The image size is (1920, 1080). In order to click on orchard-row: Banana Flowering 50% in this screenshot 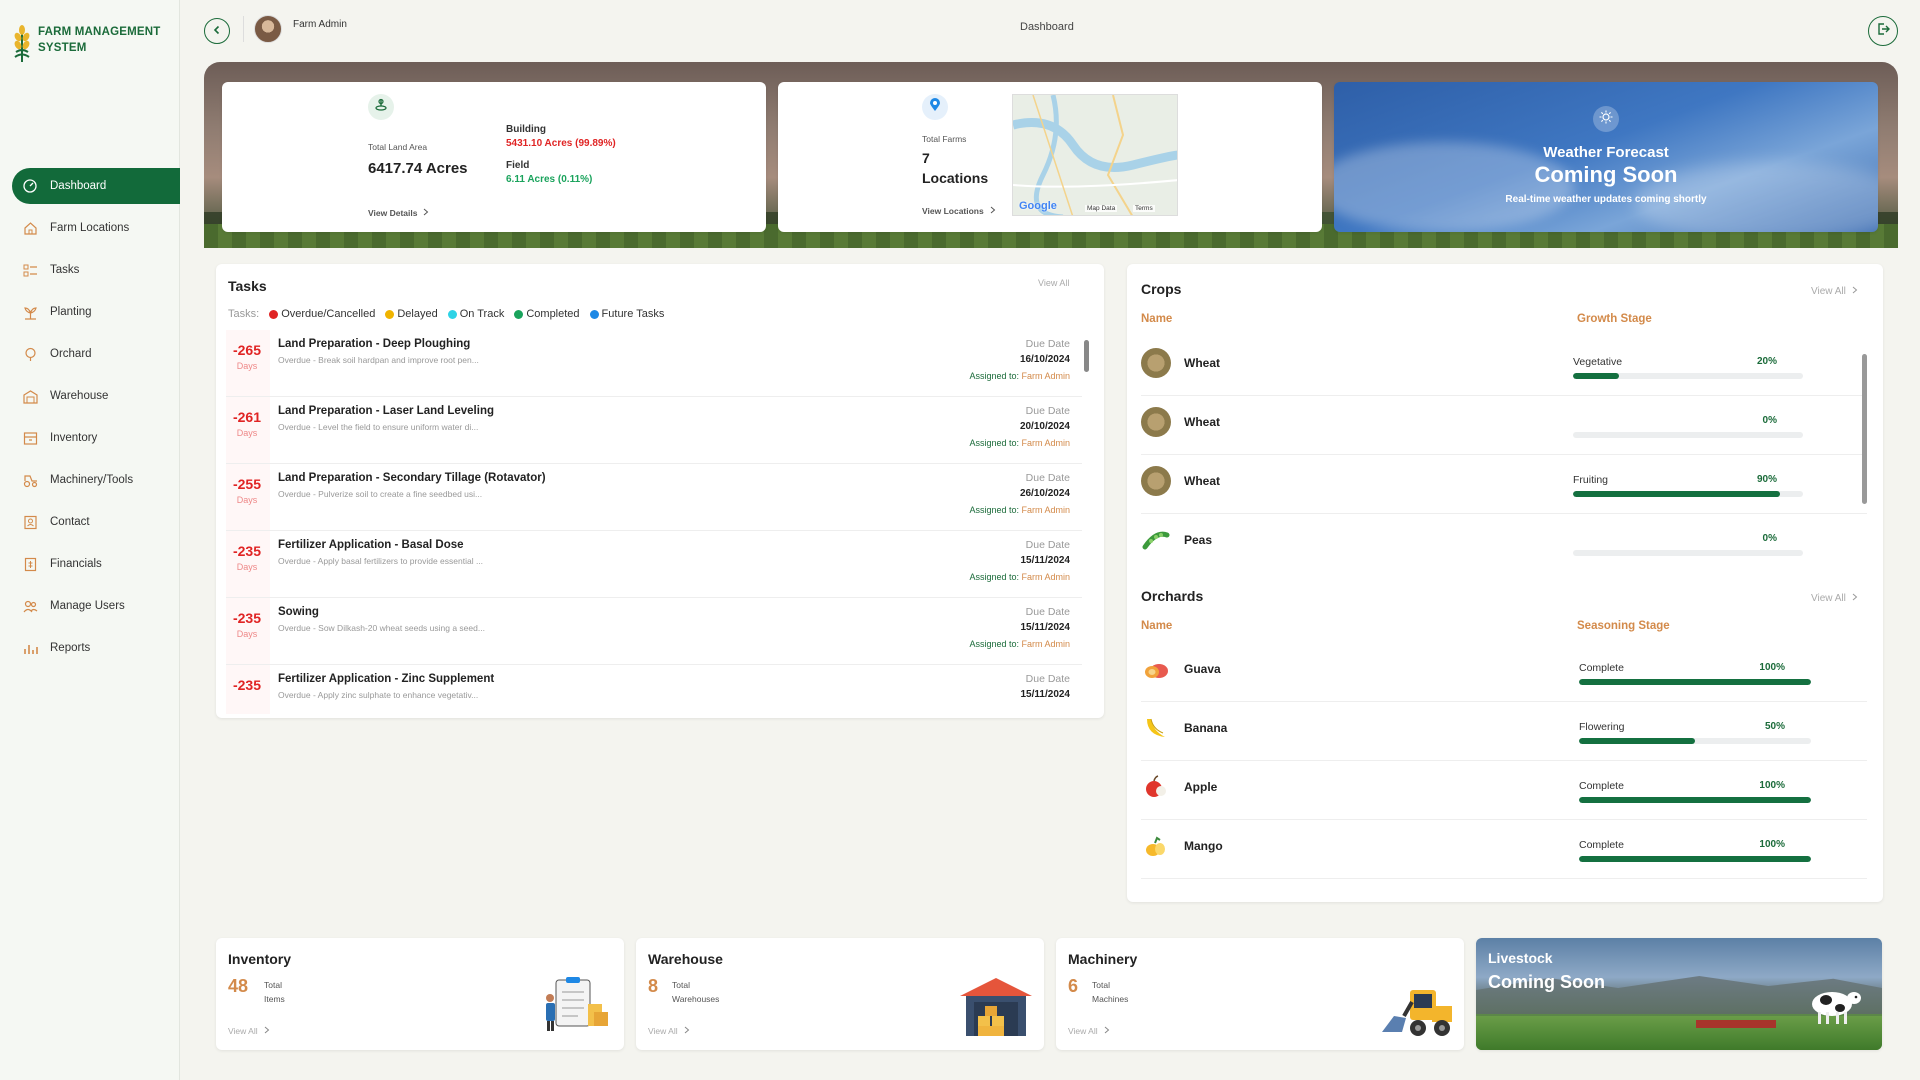, I will do `click(1504, 732)`.